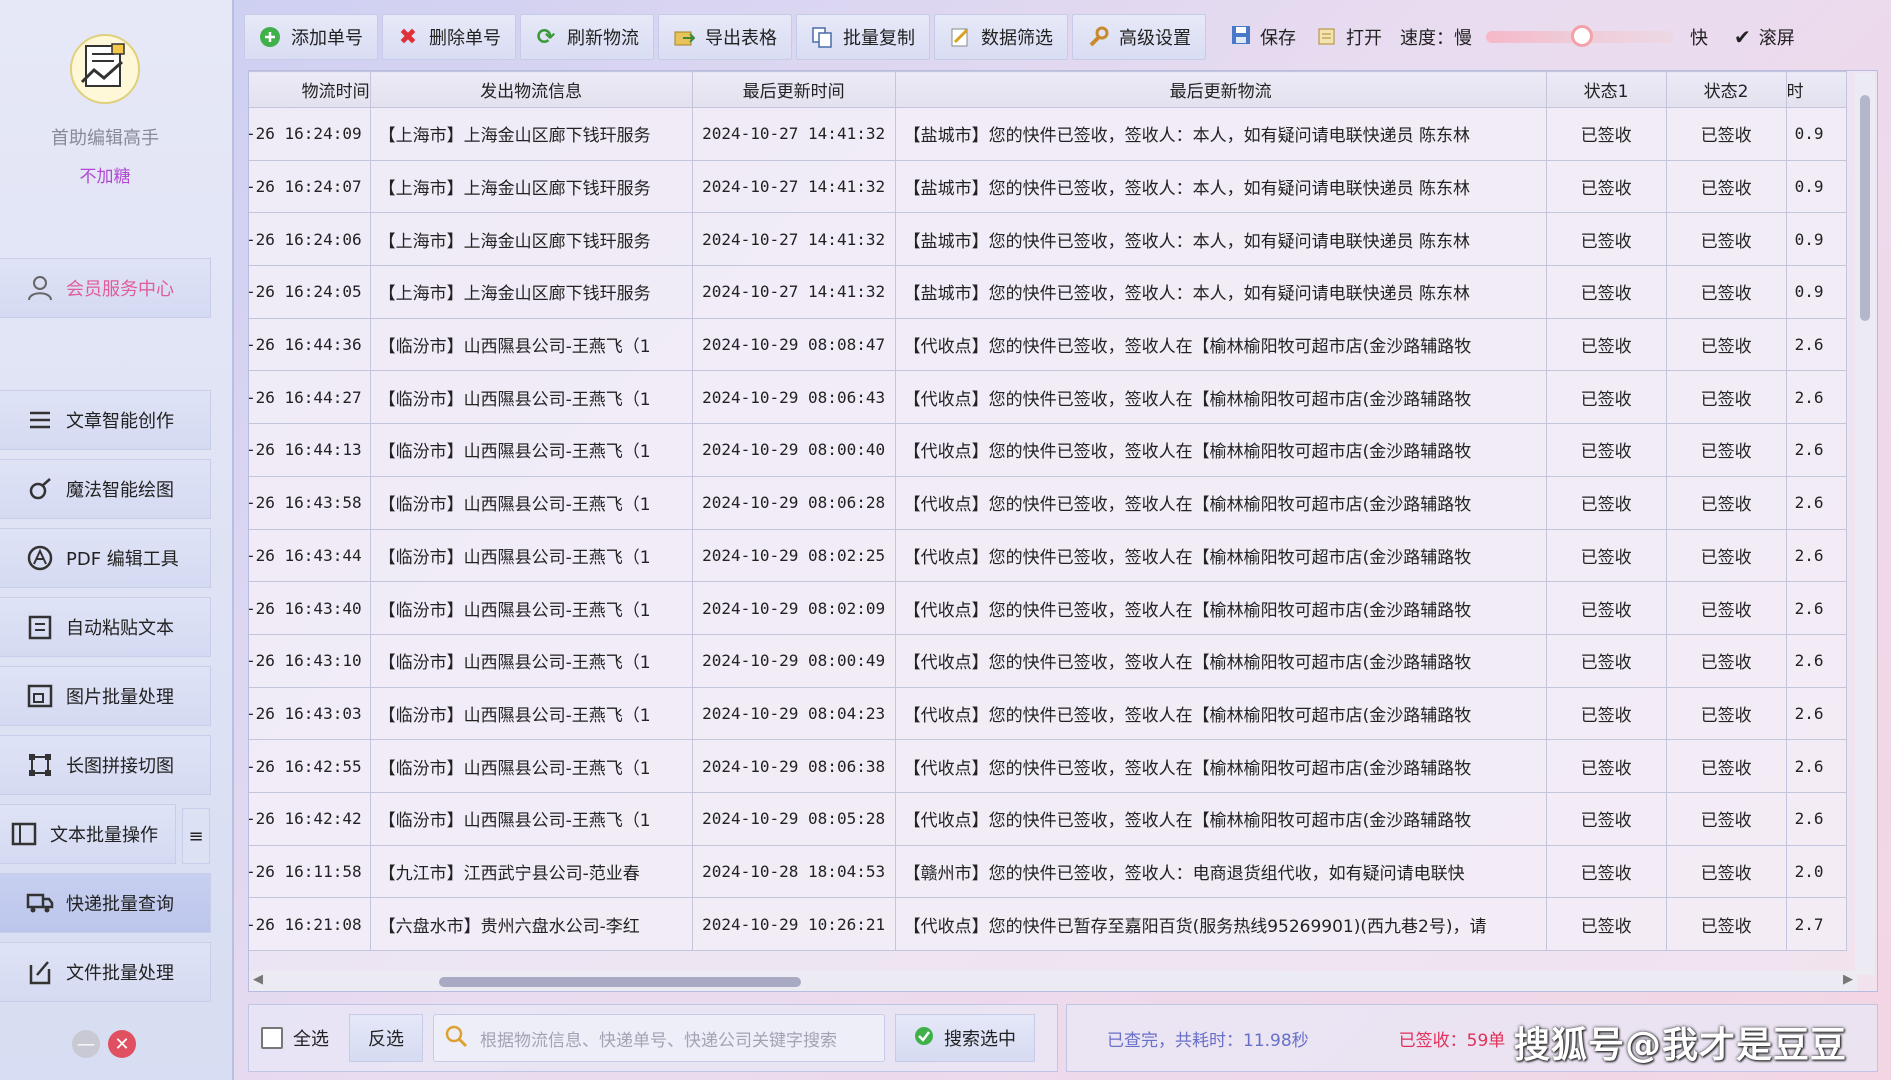 Image resolution: width=1891 pixels, height=1080 pixels. I want to click on table-cell: 2024-10-29 10:26:21, so click(793, 924).